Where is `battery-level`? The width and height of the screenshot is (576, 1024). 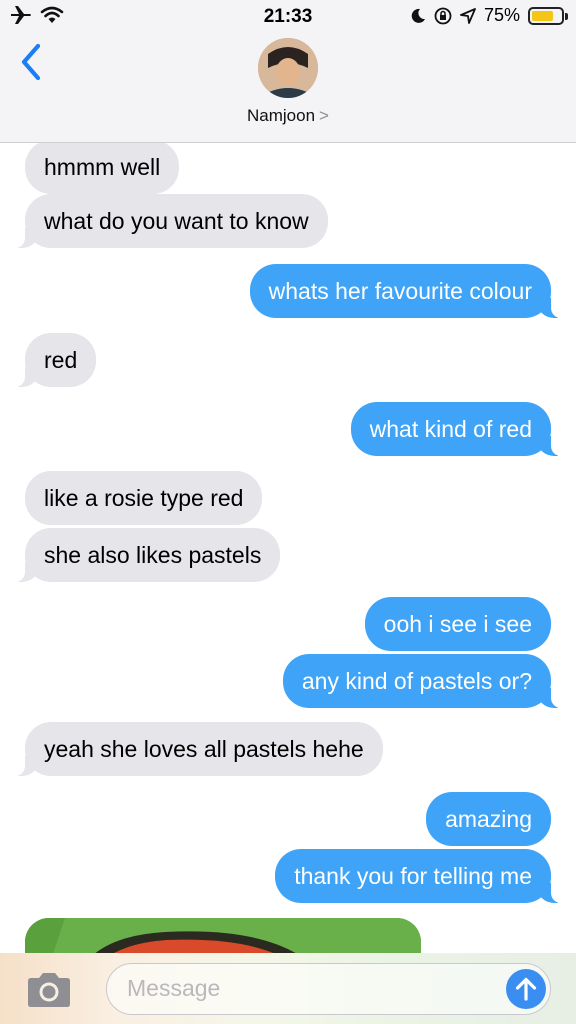
battery-level is located at coordinates (542, 15).